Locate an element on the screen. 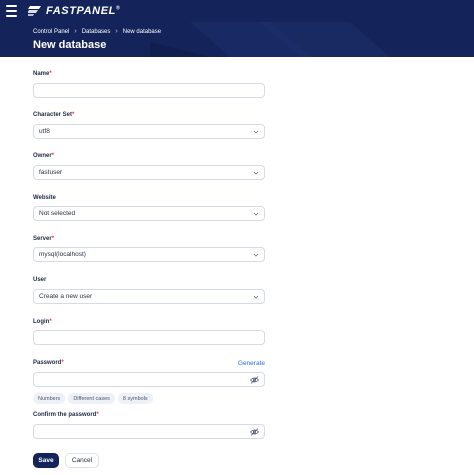 This screenshot has height=475, width=474. website-label: Website is located at coordinates (44, 198).